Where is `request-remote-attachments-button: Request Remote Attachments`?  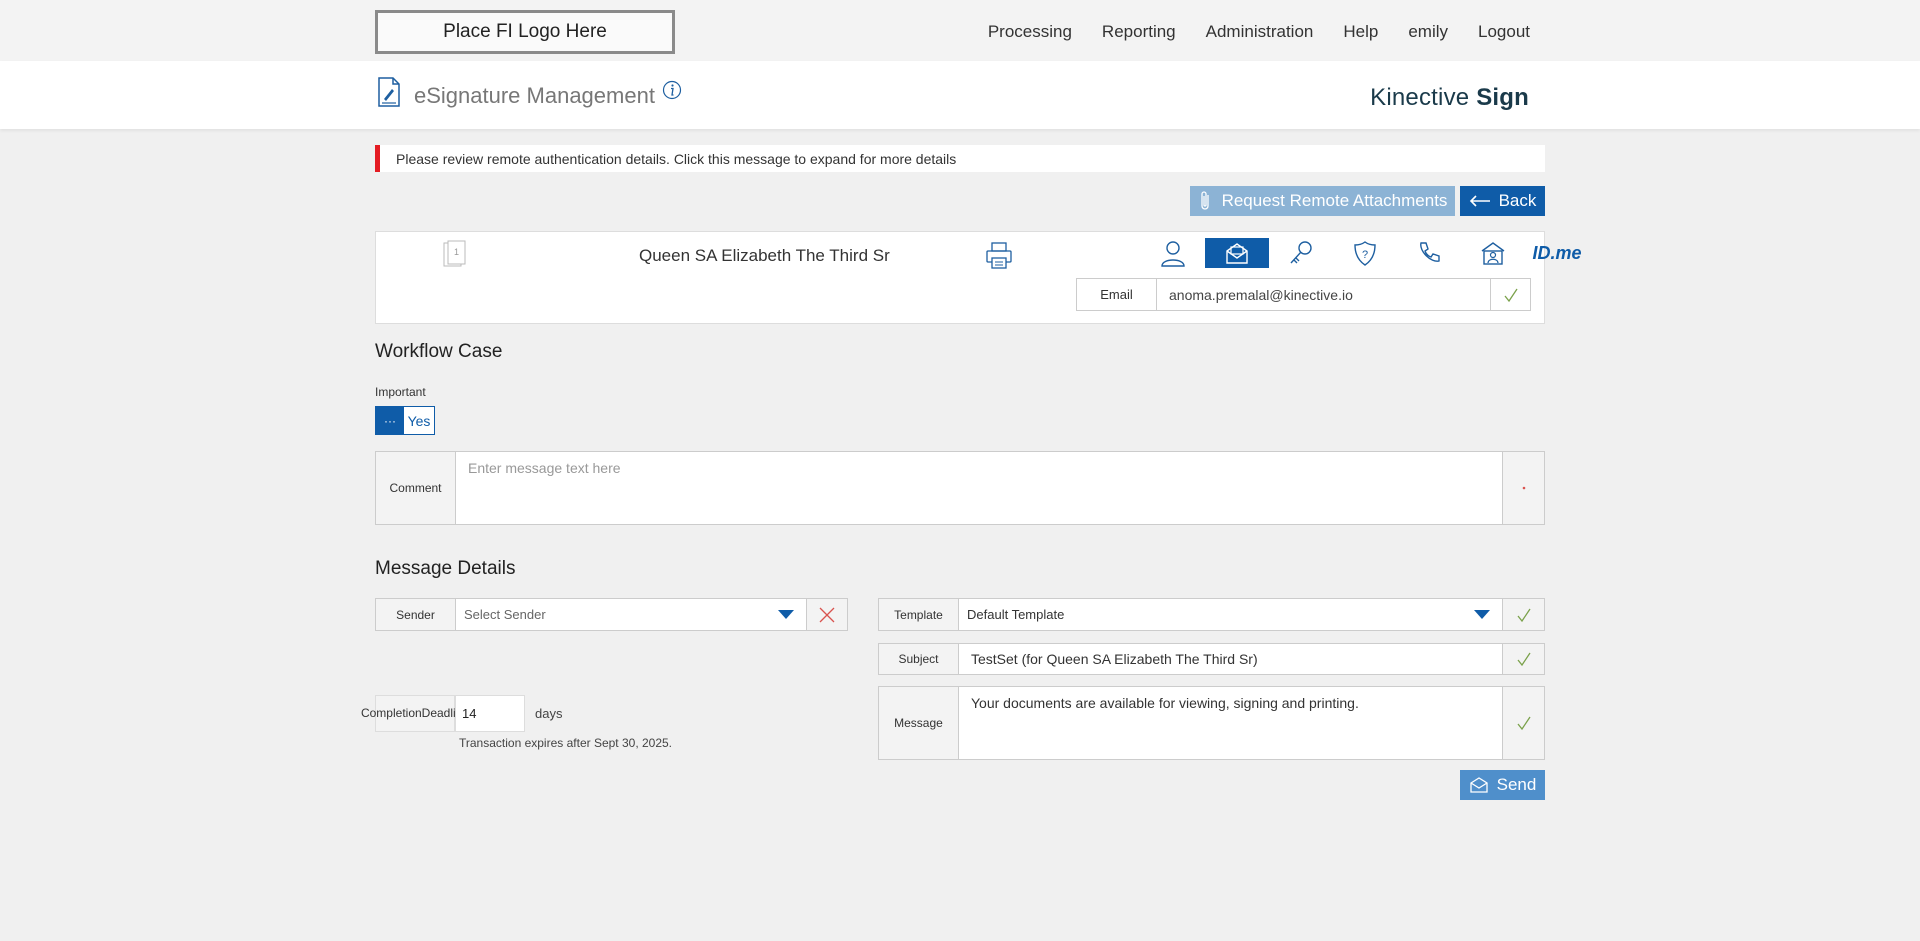 request-remote-attachments-button: Request Remote Attachments is located at coordinates (1322, 201).